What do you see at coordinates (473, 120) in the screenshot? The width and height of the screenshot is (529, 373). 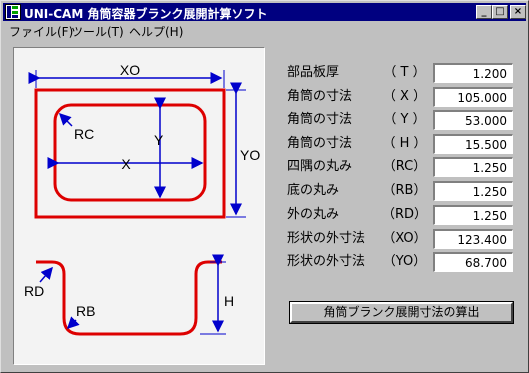 I see `y-dimension-input` at bounding box center [473, 120].